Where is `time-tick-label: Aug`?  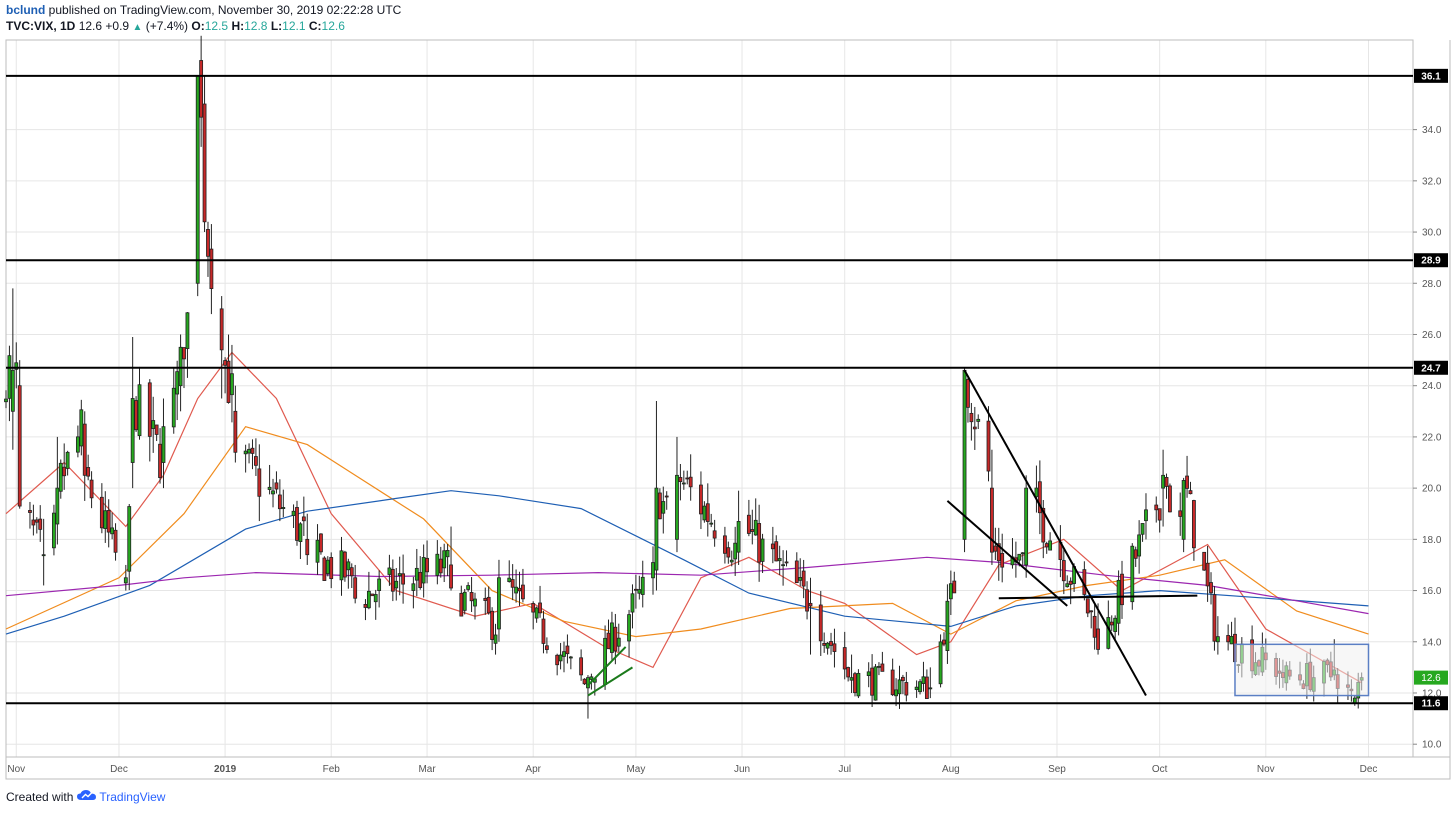 time-tick-label: Aug is located at coordinates (951, 769).